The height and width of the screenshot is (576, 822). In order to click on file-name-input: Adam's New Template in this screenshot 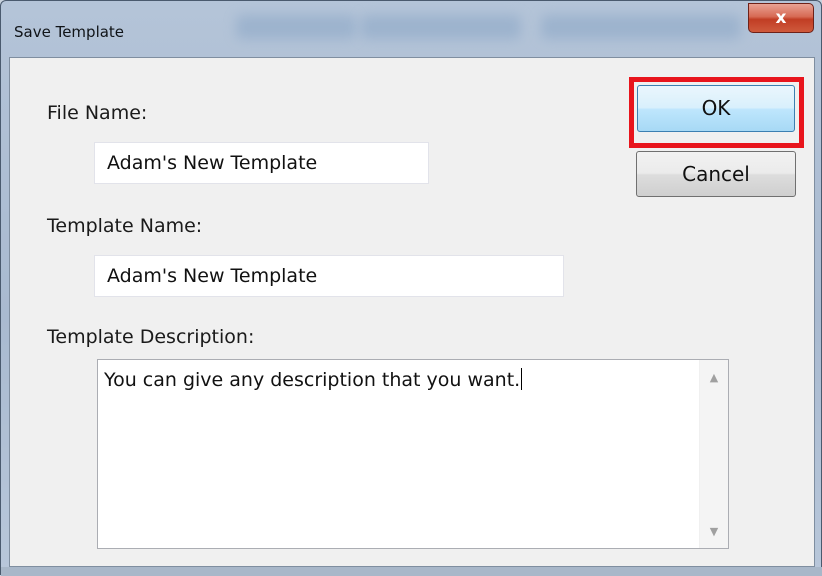, I will do `click(261, 163)`.